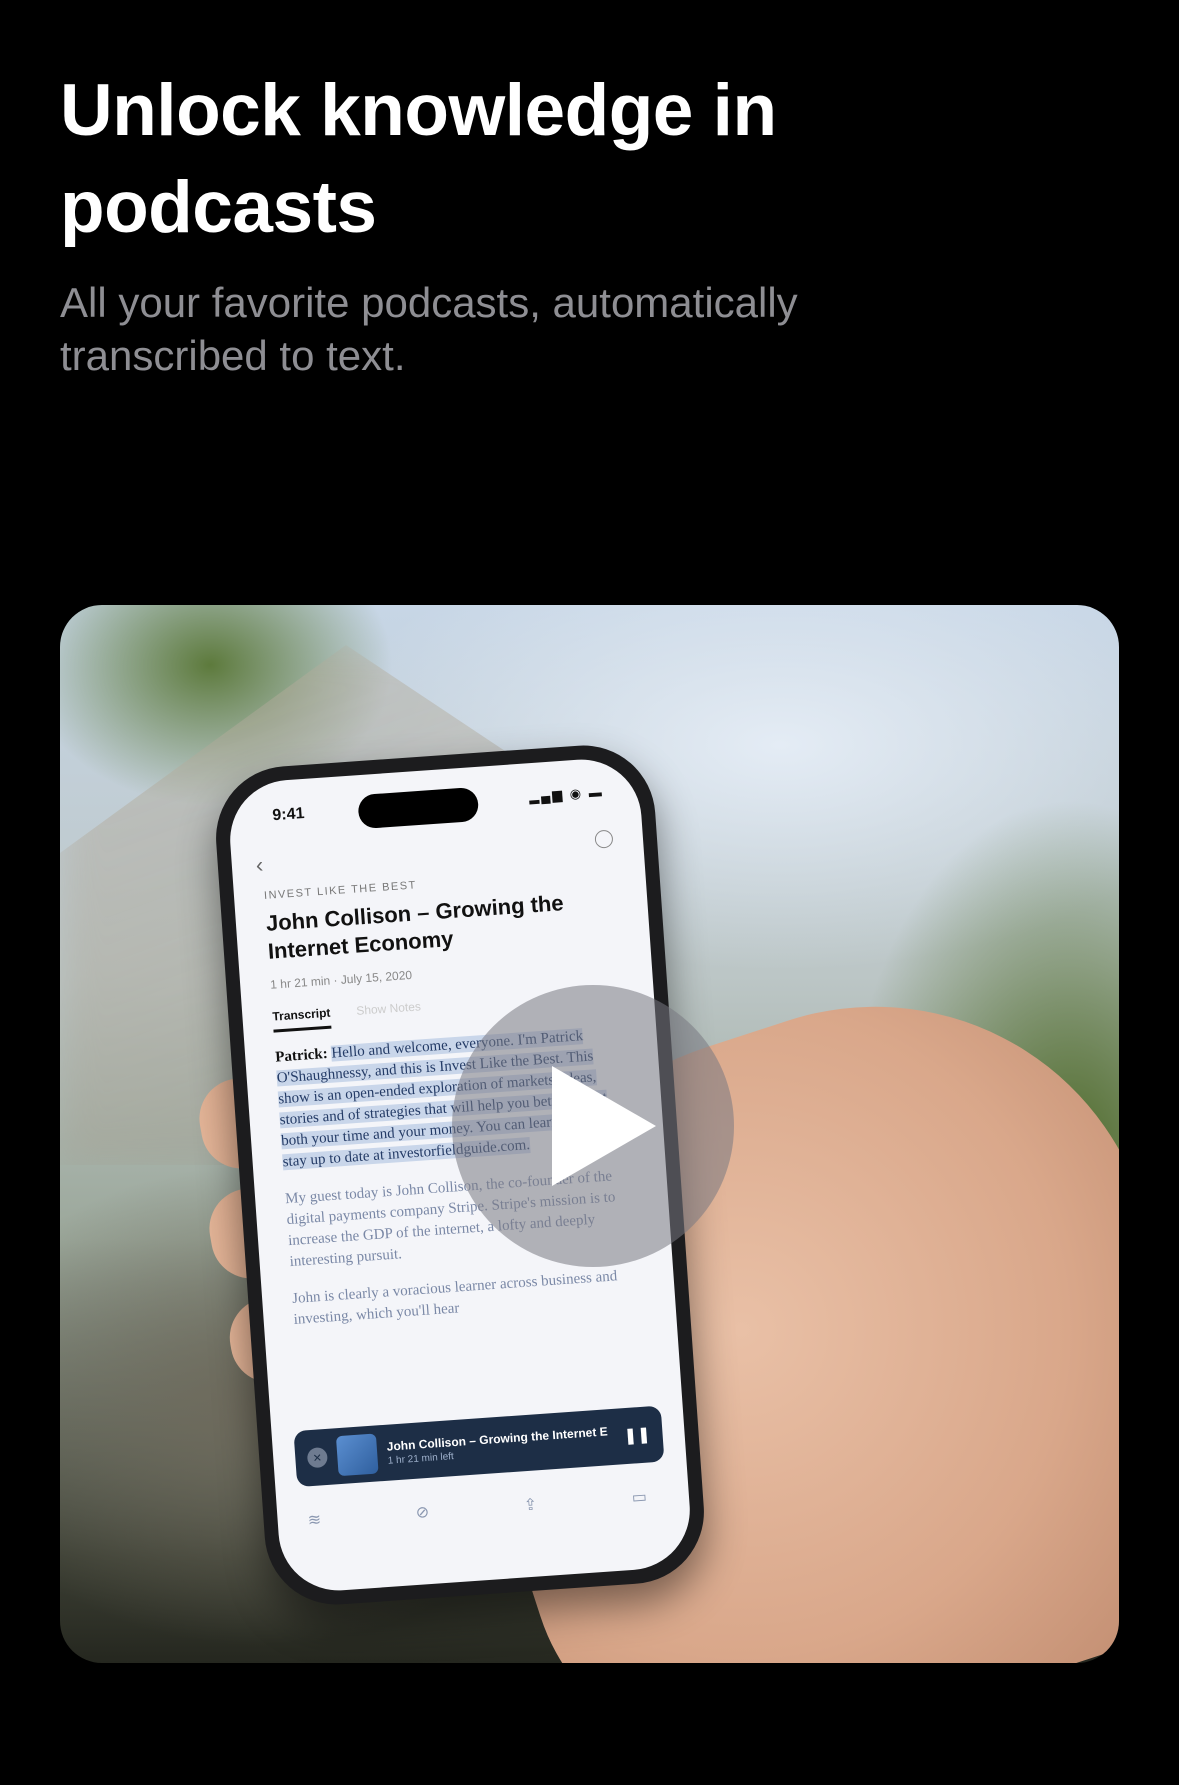 This screenshot has width=1179, height=1785. What do you see at coordinates (418, 808) in the screenshot?
I see `dynamic-island` at bounding box center [418, 808].